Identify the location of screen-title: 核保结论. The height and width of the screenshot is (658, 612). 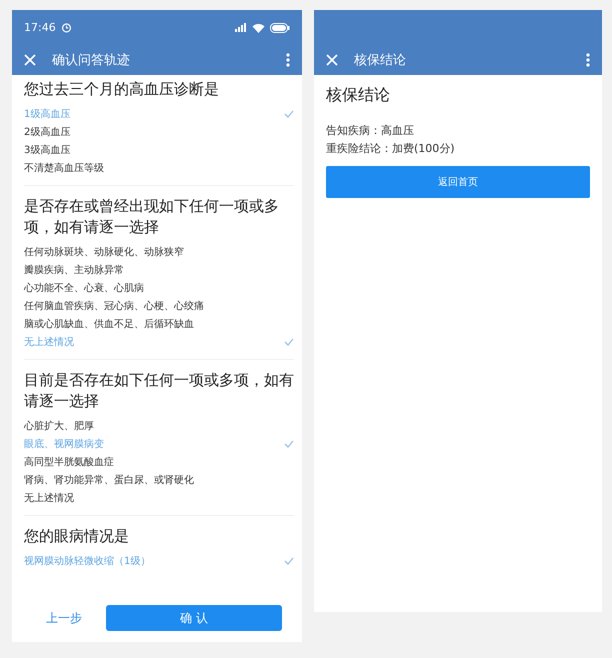
(380, 60).